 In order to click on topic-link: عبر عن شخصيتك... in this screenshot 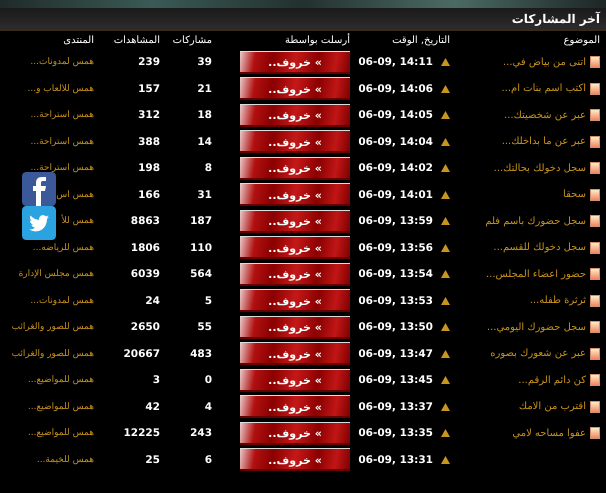, I will do `click(545, 115)`.